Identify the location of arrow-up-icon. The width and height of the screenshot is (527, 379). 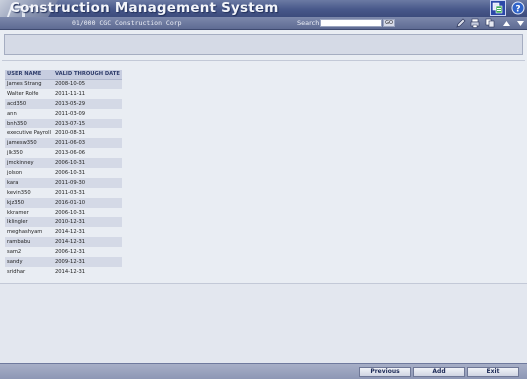
(506, 23).